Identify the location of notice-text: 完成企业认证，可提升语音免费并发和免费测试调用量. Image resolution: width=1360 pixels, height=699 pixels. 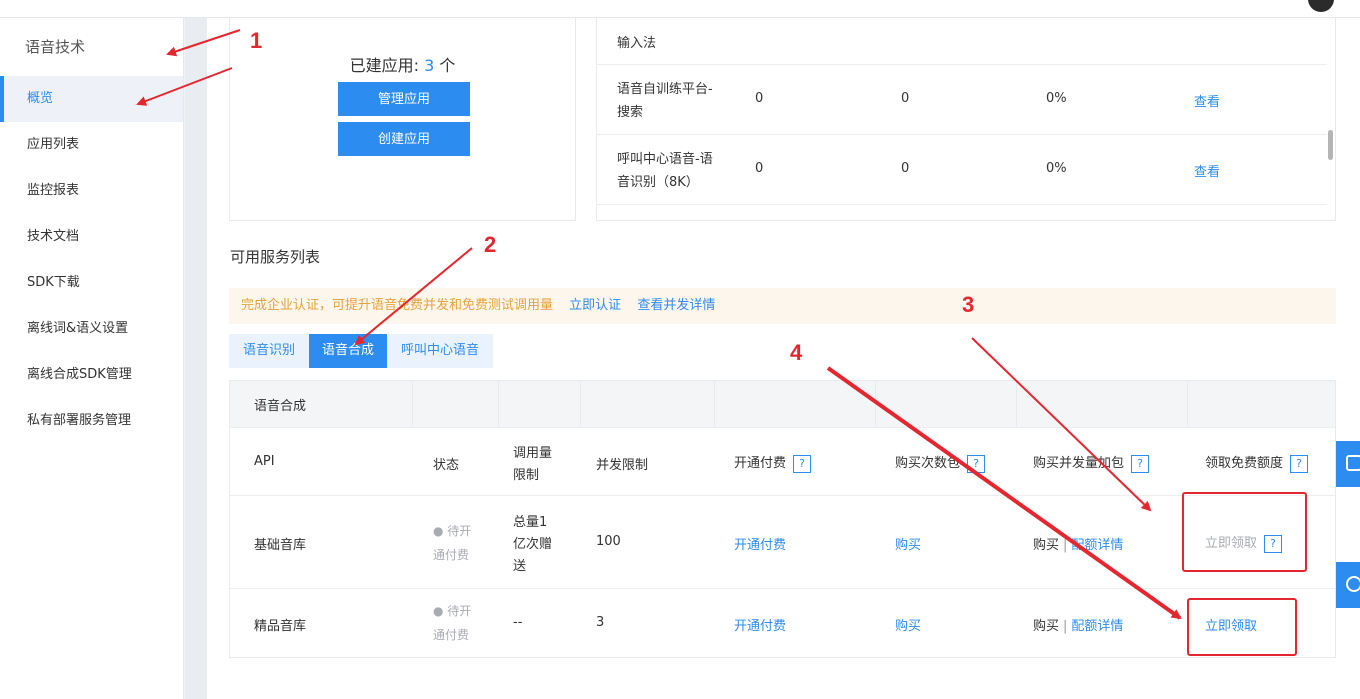
(397, 305).